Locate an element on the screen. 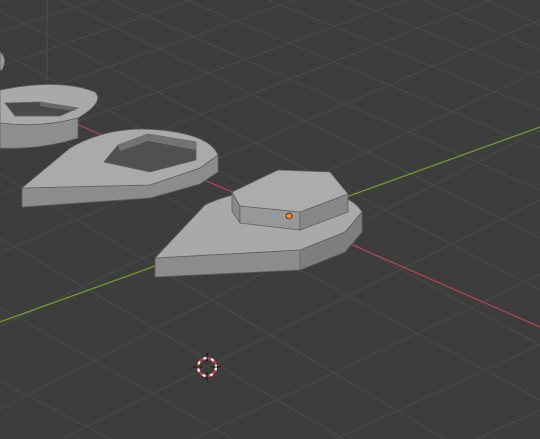 This screenshot has height=439, width=540. object-origin-dot is located at coordinates (289, 216).